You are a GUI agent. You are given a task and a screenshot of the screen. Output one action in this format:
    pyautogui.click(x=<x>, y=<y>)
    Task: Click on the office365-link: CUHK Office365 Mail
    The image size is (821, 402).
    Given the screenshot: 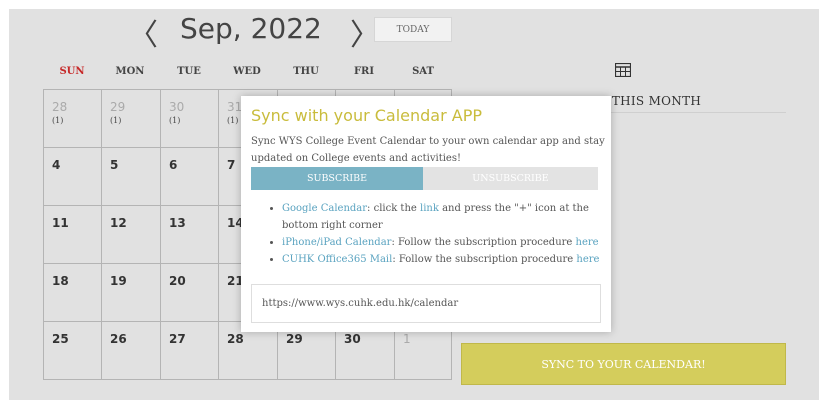 What is the action you would take?
    pyautogui.click(x=337, y=259)
    